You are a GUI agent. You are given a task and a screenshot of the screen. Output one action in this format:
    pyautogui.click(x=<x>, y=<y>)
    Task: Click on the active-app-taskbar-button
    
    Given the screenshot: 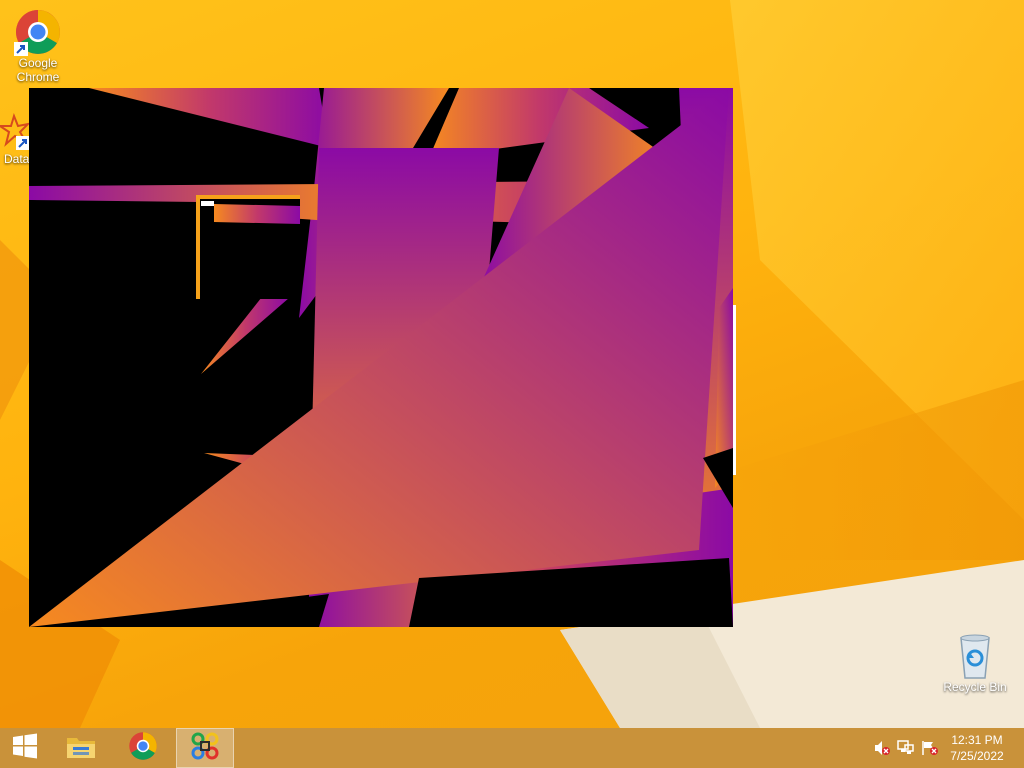 What is the action you would take?
    pyautogui.click(x=205, y=748)
    